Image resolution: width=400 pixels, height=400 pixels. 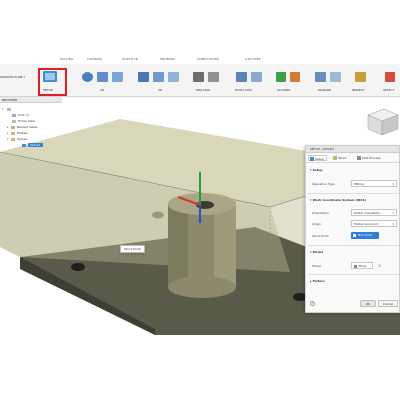 What do you see at coordinates (355, 266) in the screenshot?
I see `body-icon` at bounding box center [355, 266].